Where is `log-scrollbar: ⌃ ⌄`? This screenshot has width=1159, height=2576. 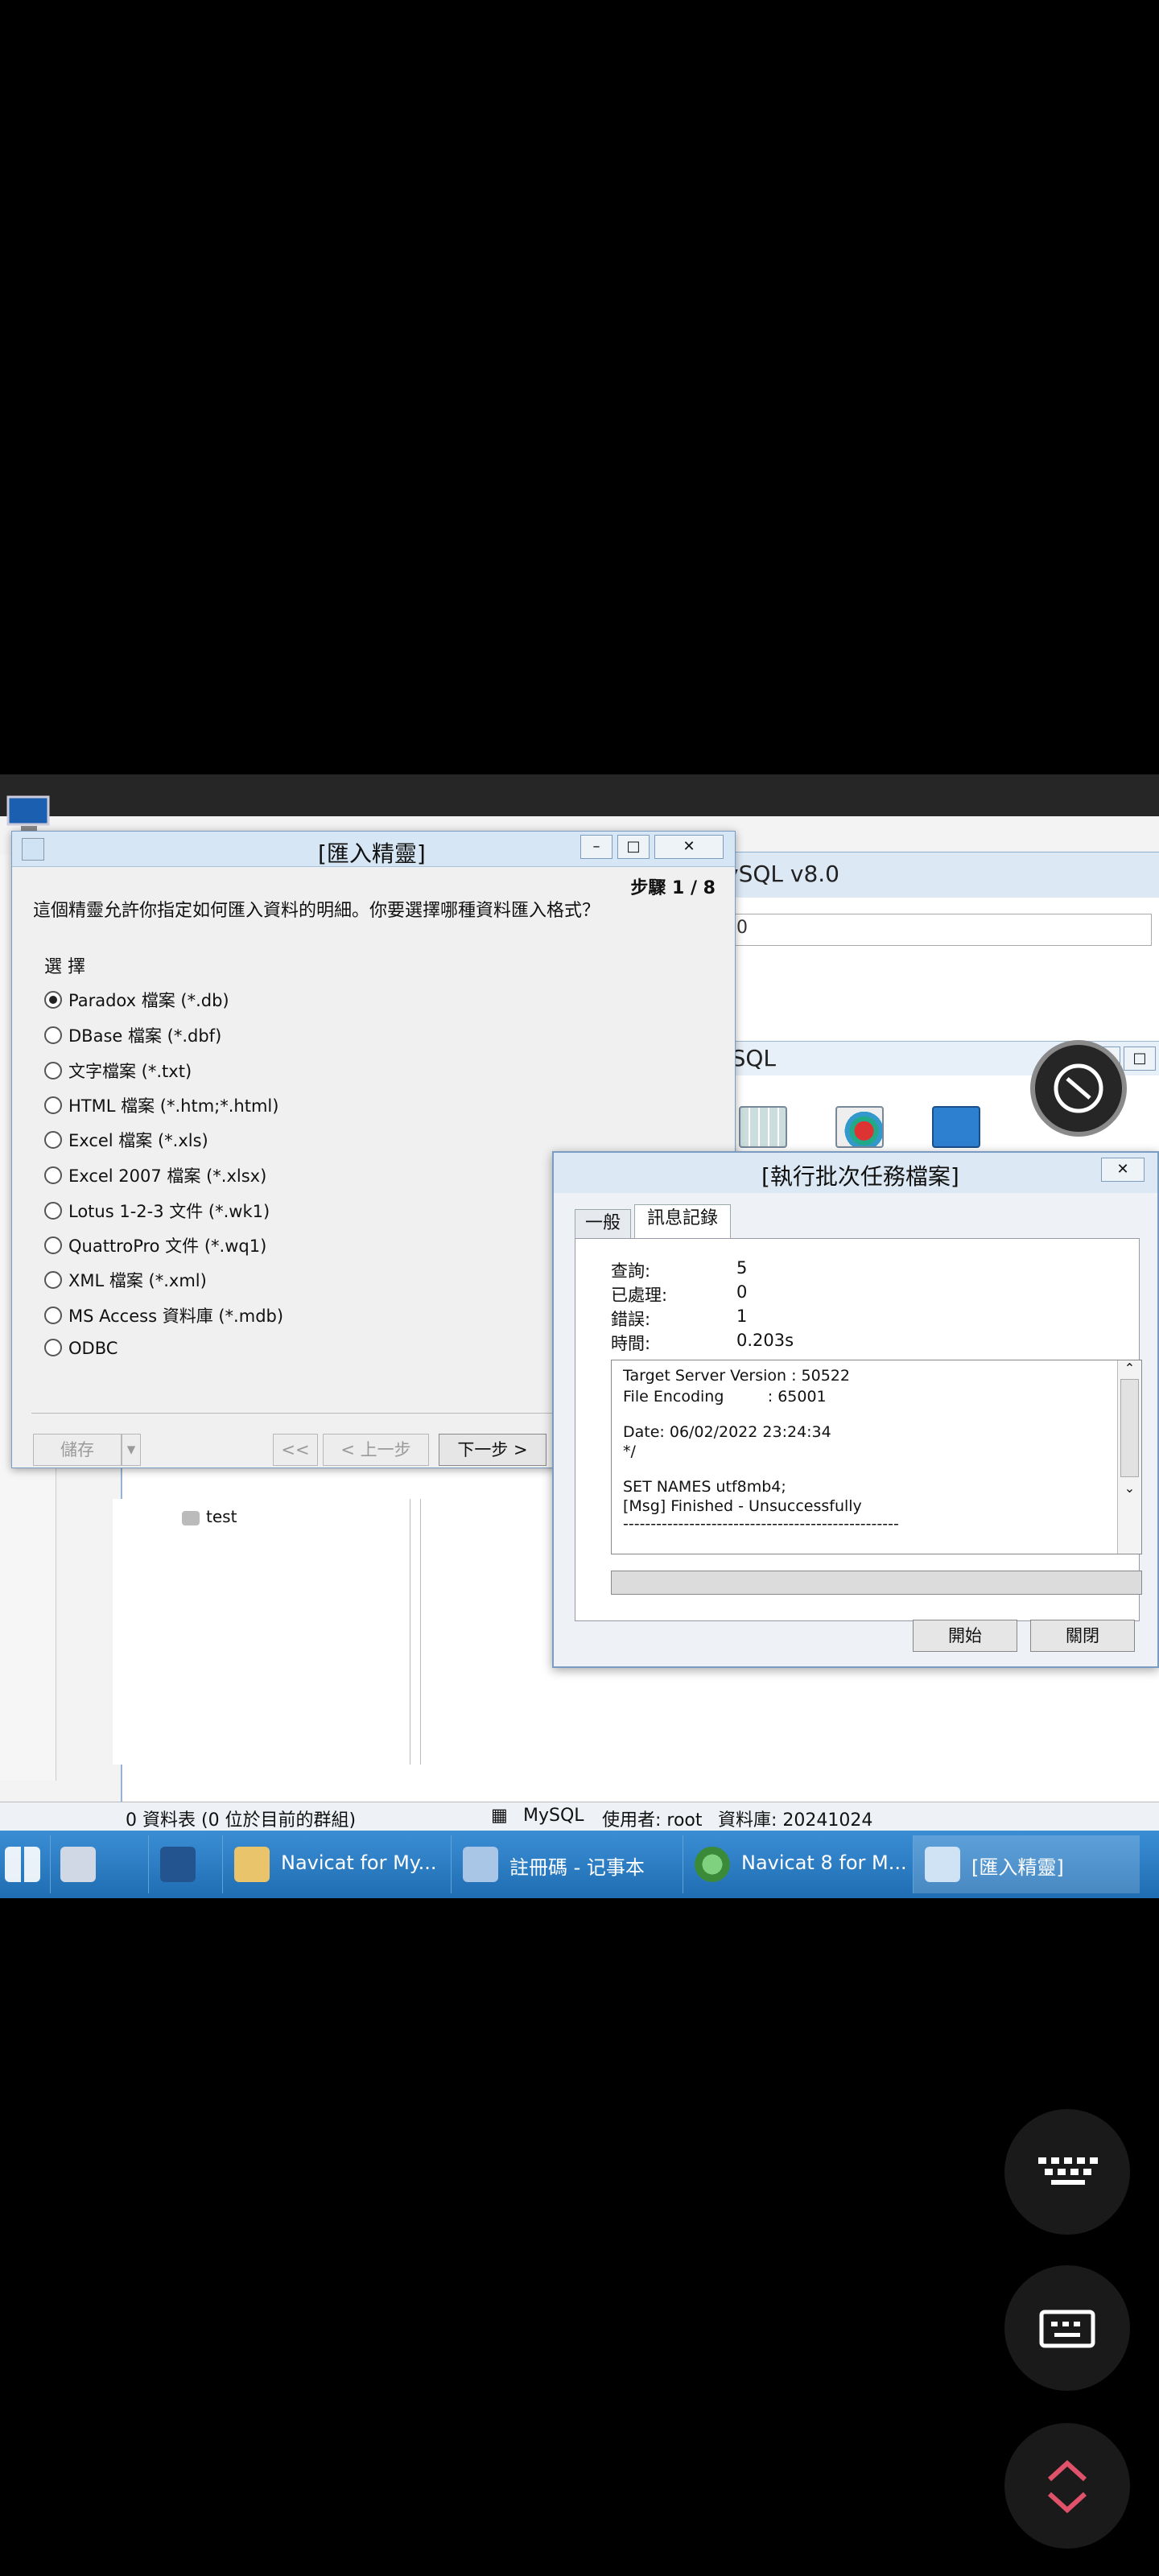
log-scrollbar: ⌃ ⌄ is located at coordinates (1129, 1457).